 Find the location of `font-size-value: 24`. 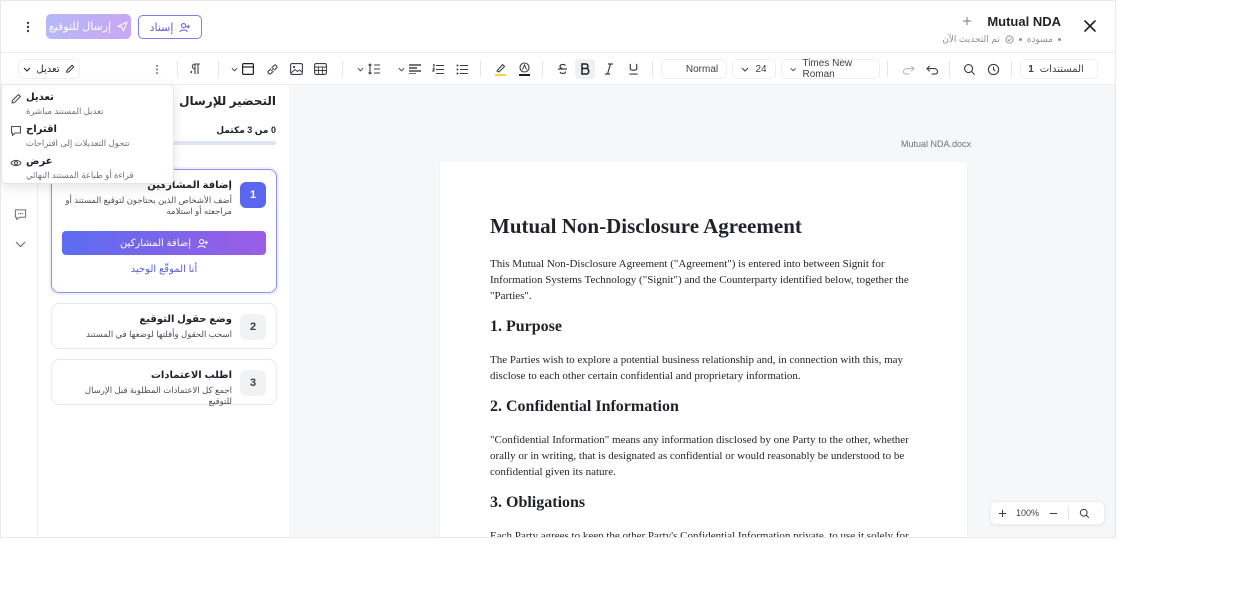

font-size-value: 24 is located at coordinates (761, 69).